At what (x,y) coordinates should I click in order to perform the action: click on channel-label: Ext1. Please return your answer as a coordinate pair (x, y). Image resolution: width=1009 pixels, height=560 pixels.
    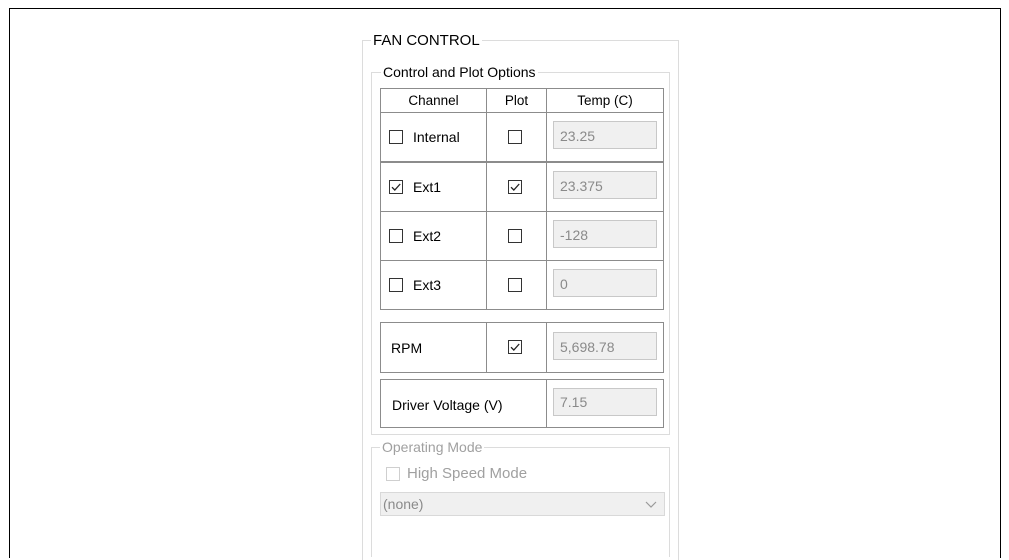
    Looking at the image, I should click on (427, 187).